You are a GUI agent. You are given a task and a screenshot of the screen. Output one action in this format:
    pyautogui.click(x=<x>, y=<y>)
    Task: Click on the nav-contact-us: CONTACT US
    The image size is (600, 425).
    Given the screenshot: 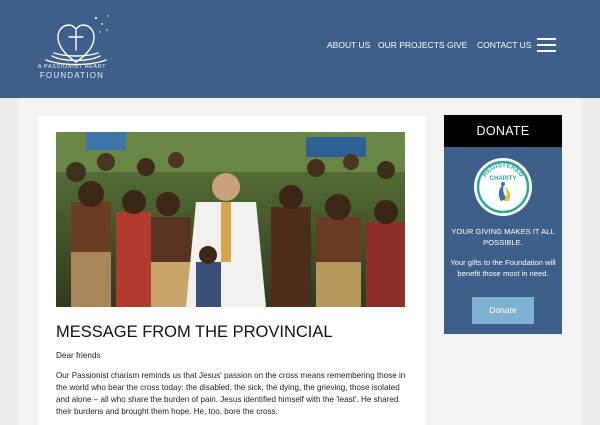 What is the action you would take?
    pyautogui.click(x=504, y=45)
    